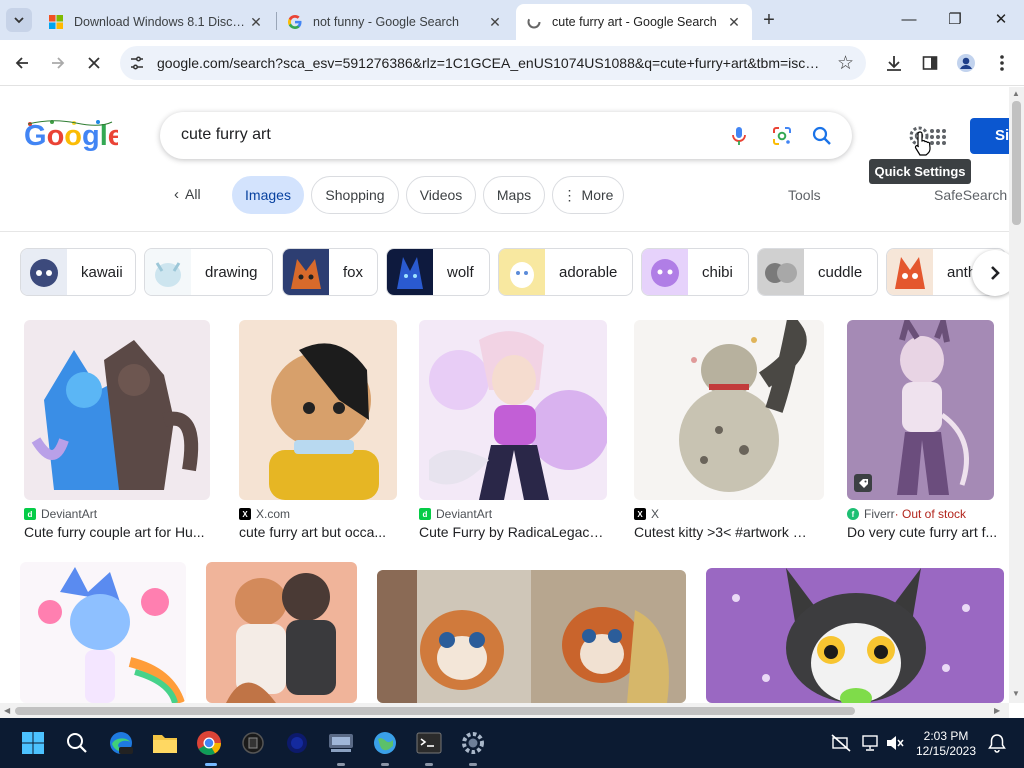 The width and height of the screenshot is (1024, 768). What do you see at coordinates (966, 63) in the screenshot?
I see `profile-button` at bounding box center [966, 63].